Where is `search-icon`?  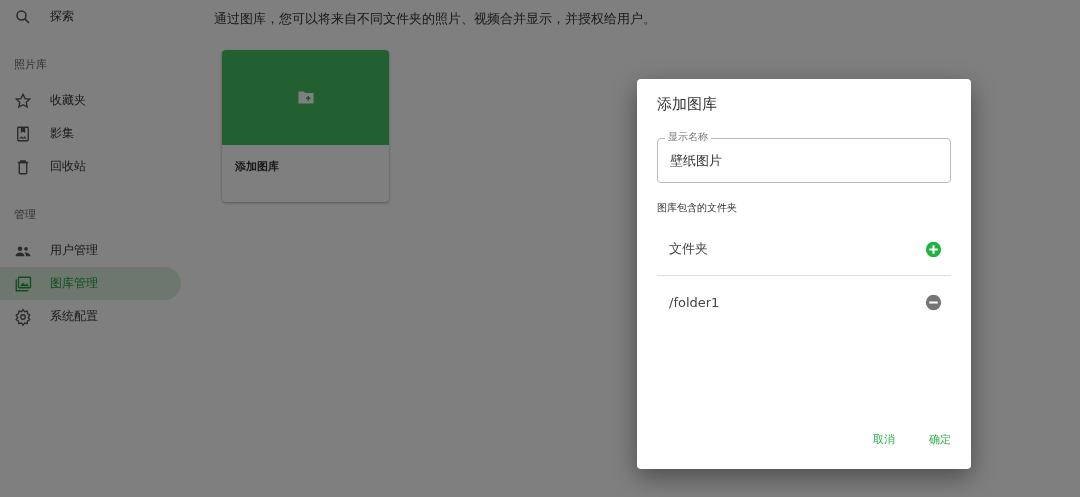
search-icon is located at coordinates (23, 16).